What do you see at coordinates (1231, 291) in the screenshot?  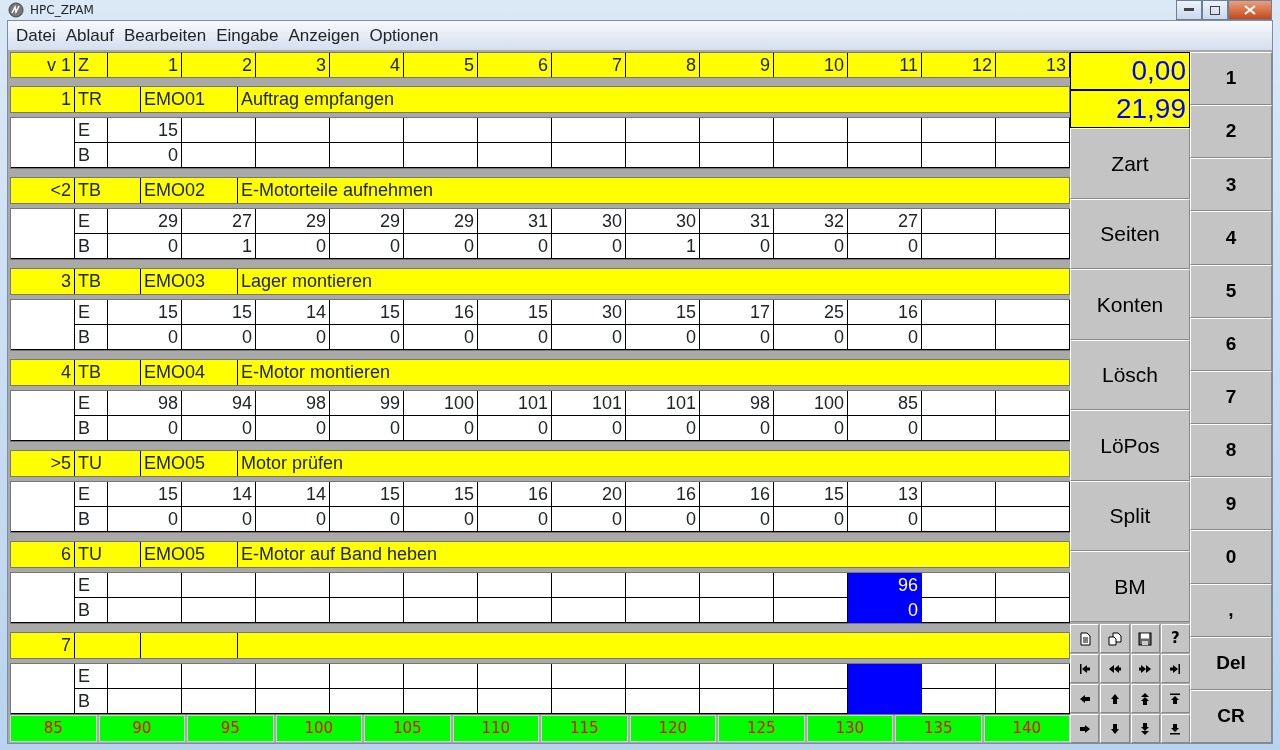 I see `keypad-button: 5` at bounding box center [1231, 291].